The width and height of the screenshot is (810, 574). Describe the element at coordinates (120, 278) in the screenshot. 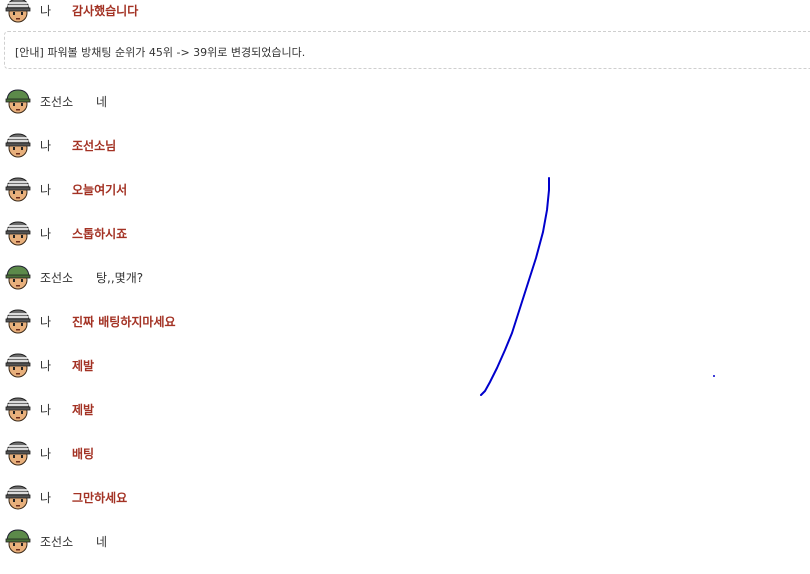

I see `message-text: 탕,,몇개?` at that location.